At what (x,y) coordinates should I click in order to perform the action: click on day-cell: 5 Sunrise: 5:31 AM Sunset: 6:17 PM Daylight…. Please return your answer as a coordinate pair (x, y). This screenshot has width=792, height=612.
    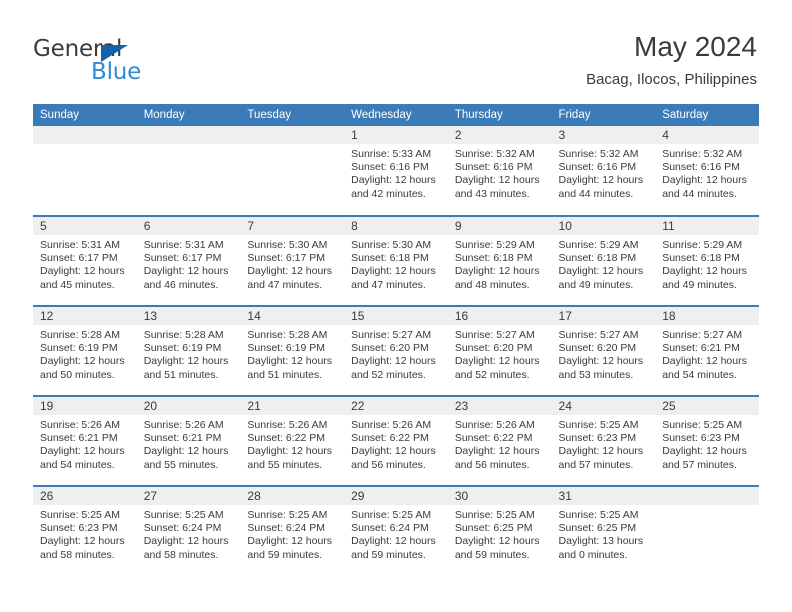
    Looking at the image, I should click on (85, 260).